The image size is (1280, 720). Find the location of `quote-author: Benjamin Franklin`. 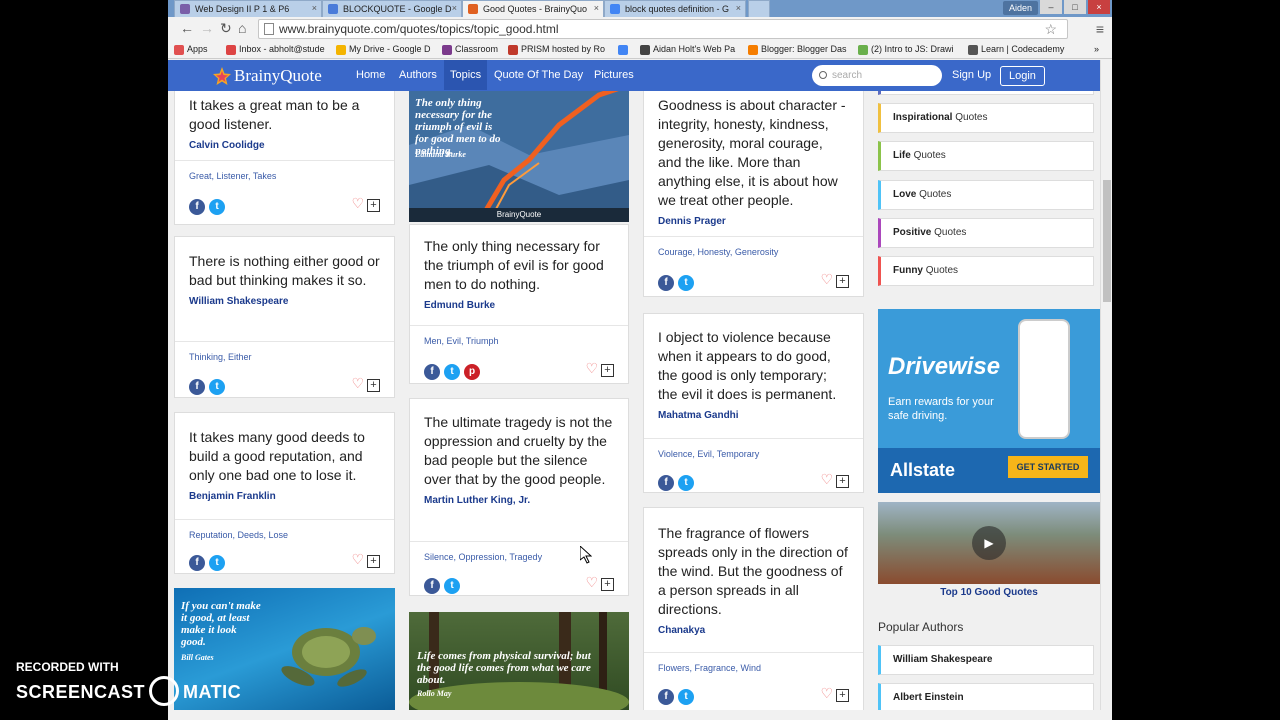

quote-author: Benjamin Franklin is located at coordinates (284, 493).